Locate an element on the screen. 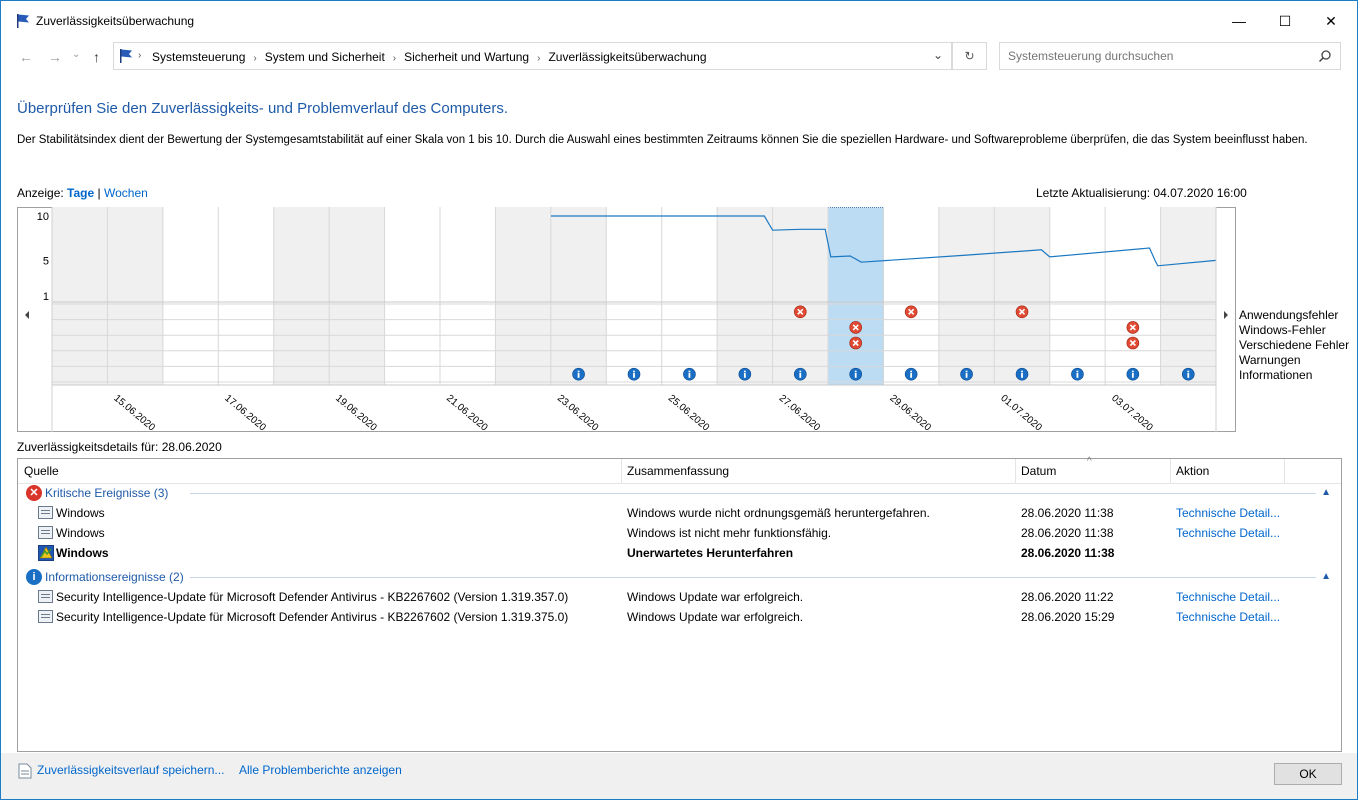  refresh-button: ↻ is located at coordinates (969, 56).